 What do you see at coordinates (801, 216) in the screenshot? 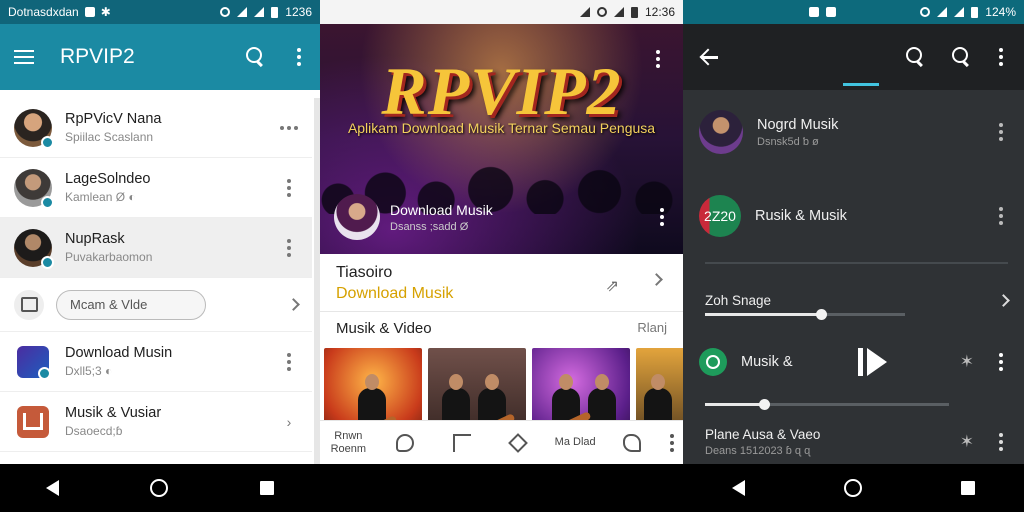
I see `list-item-title: Rusik & Musik` at bounding box center [801, 216].